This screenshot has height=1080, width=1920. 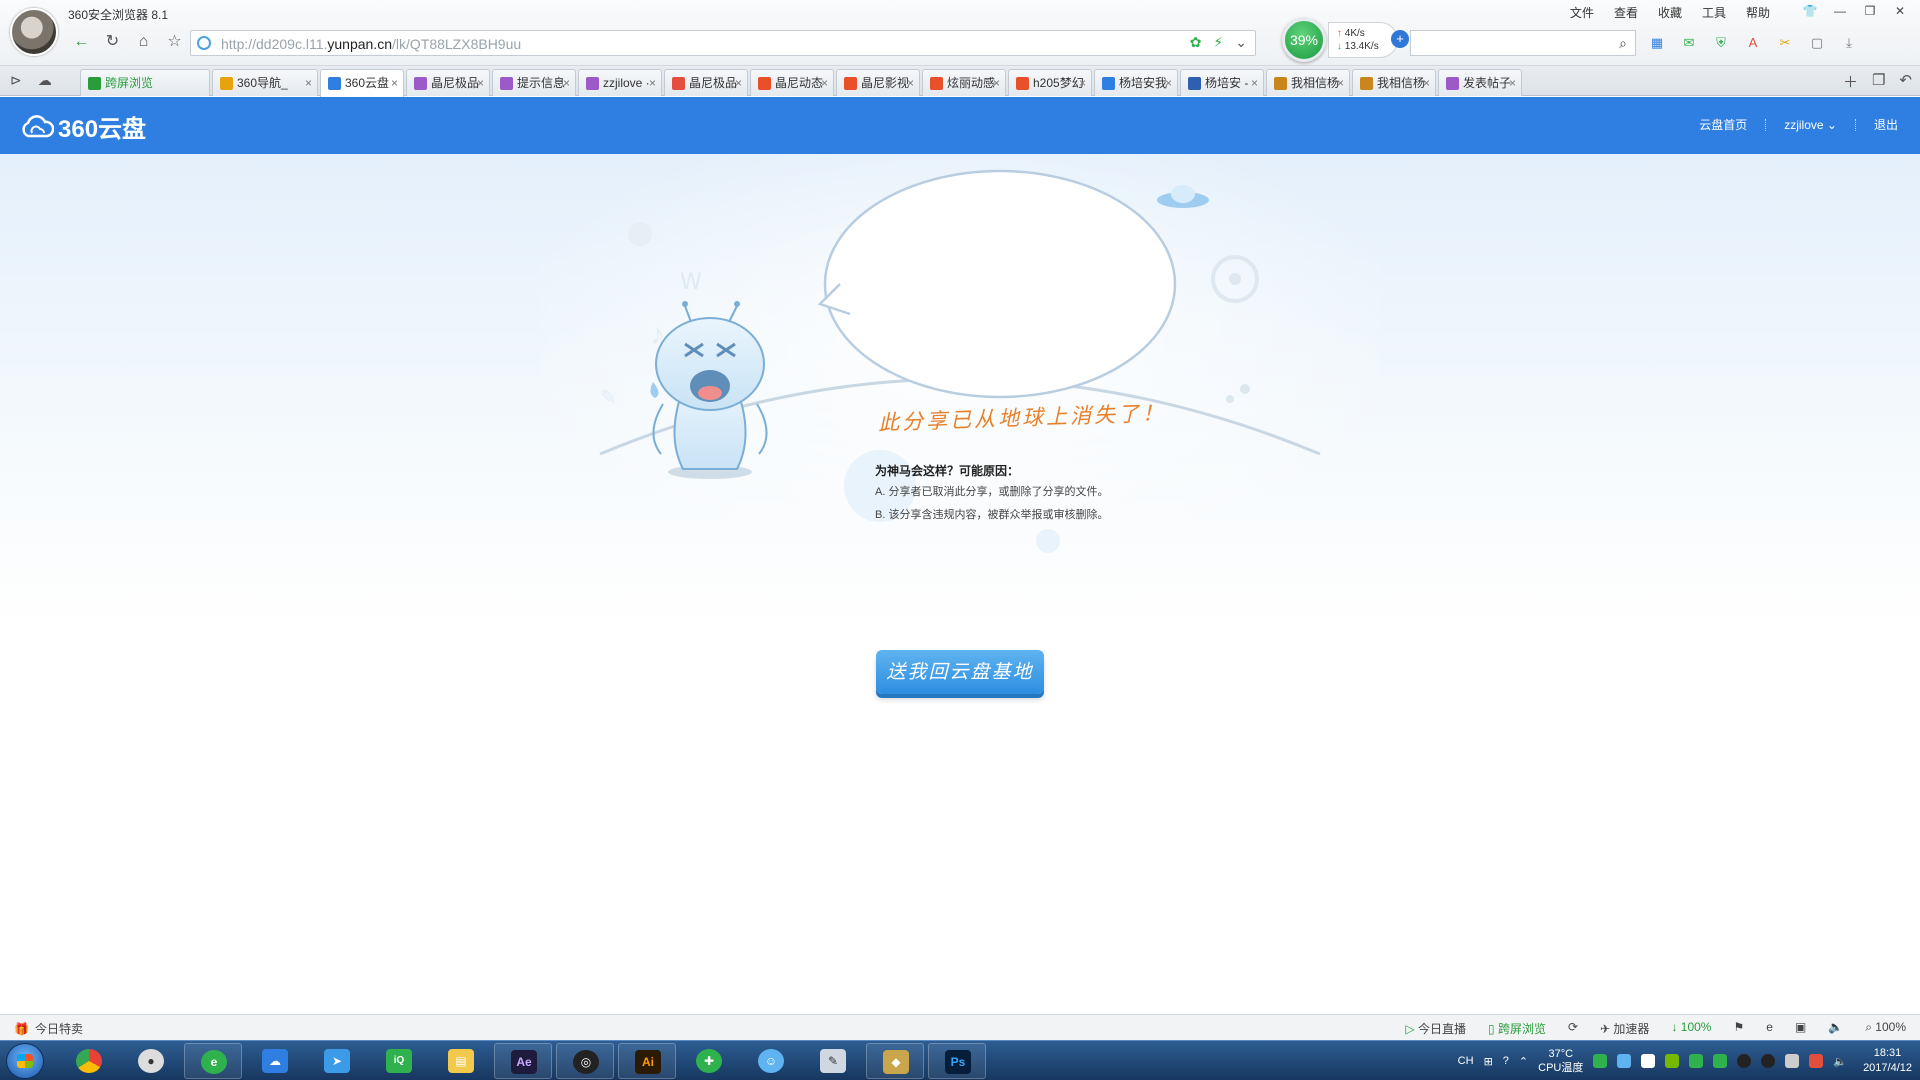 What do you see at coordinates (1582, 12) in the screenshot?
I see `menu-file: 文件` at bounding box center [1582, 12].